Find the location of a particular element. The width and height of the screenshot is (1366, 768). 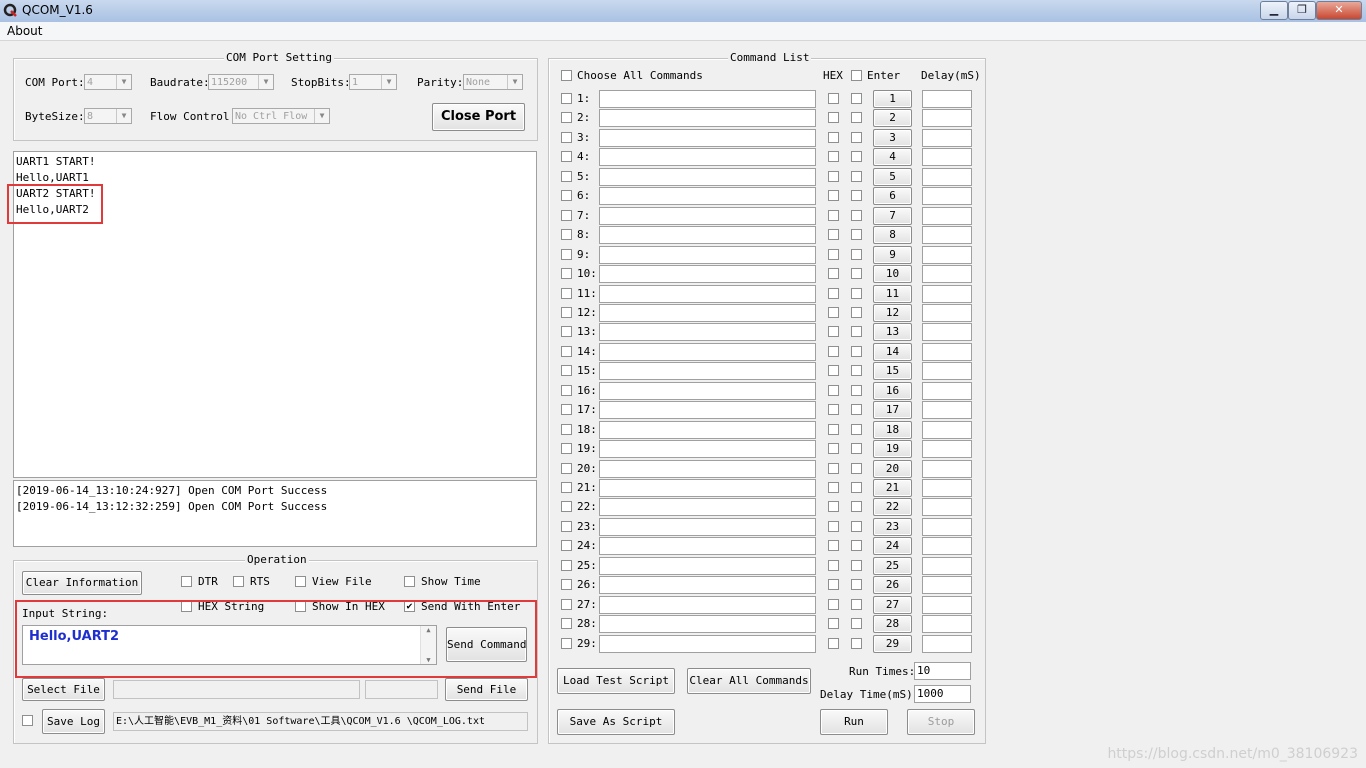

command-send-button: 24 is located at coordinates (892, 546).